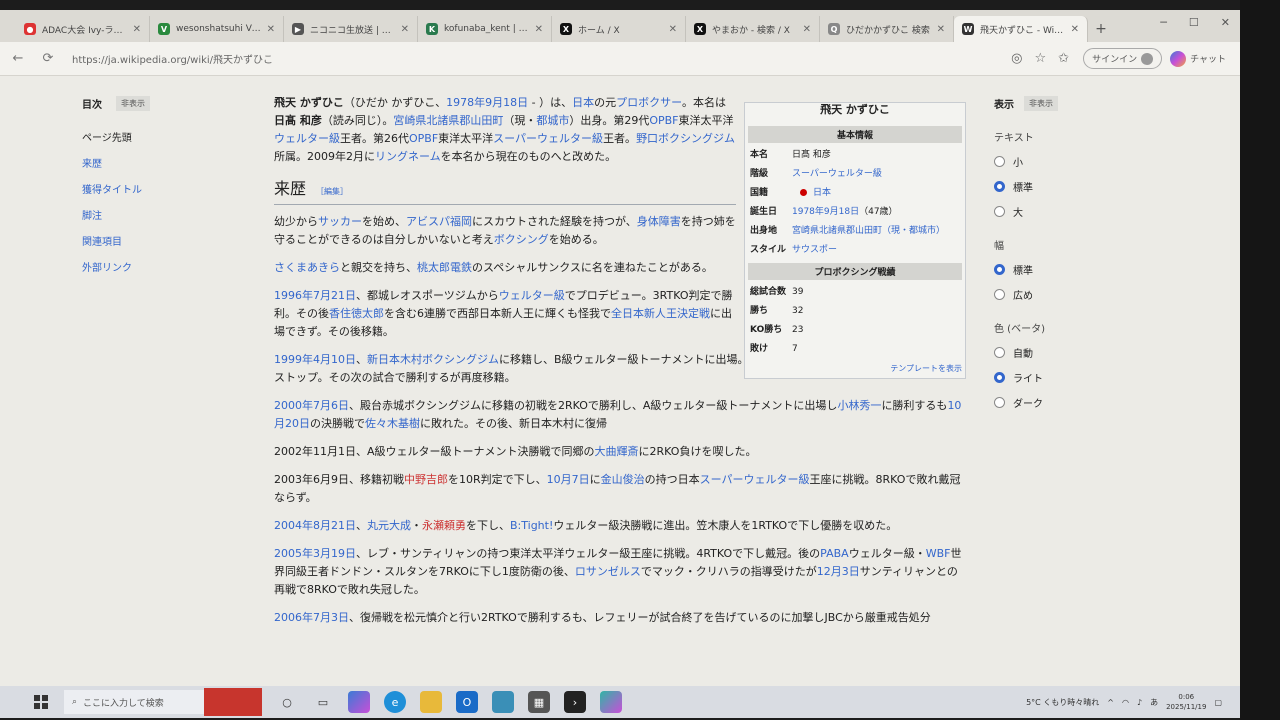  I want to click on width-option: 広め, so click(1044, 294).